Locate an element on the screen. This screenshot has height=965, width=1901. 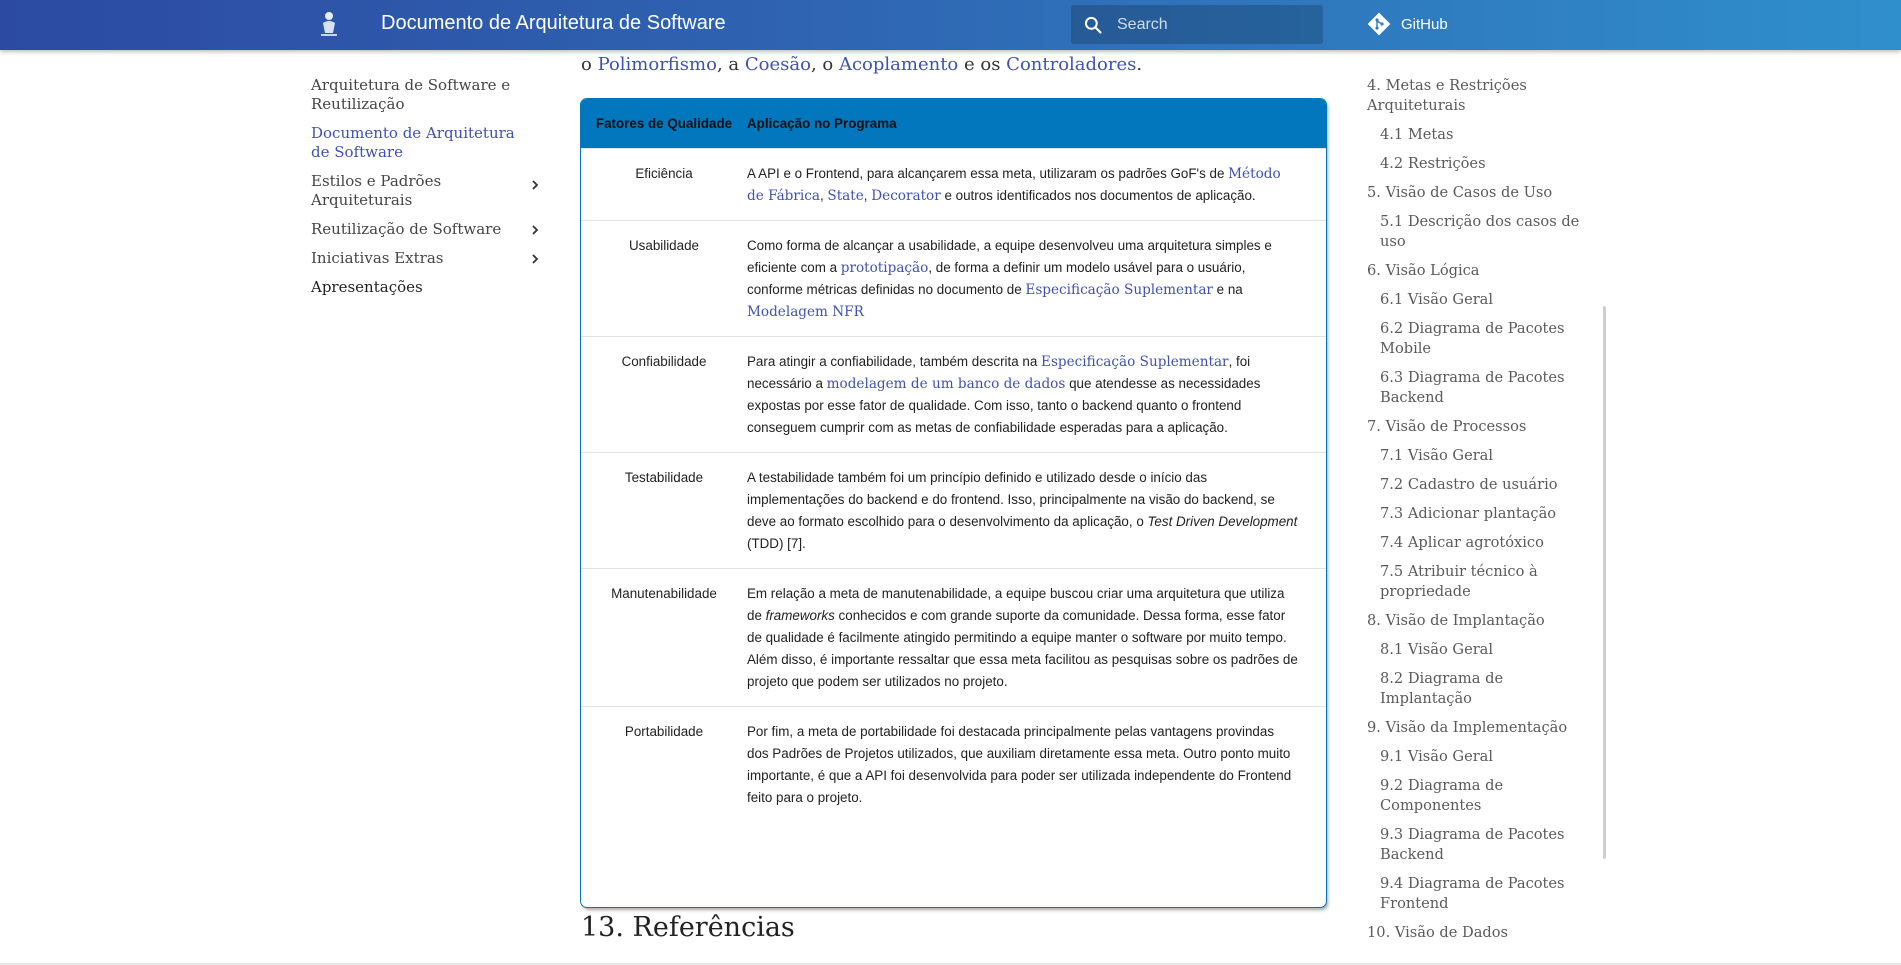
github-label: GitHub is located at coordinates (1424, 24).